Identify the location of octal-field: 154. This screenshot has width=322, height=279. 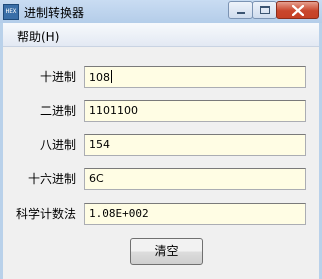
(195, 145).